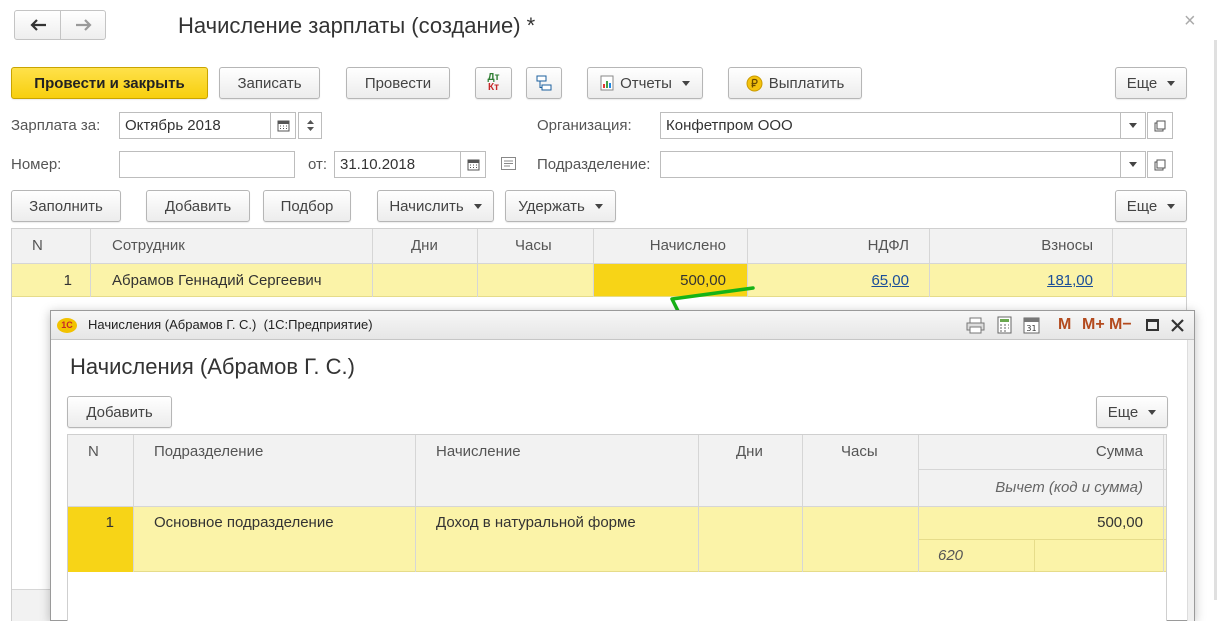 The image size is (1219, 621). What do you see at coordinates (198, 206) in the screenshot?
I see `add-button: Добавить` at bounding box center [198, 206].